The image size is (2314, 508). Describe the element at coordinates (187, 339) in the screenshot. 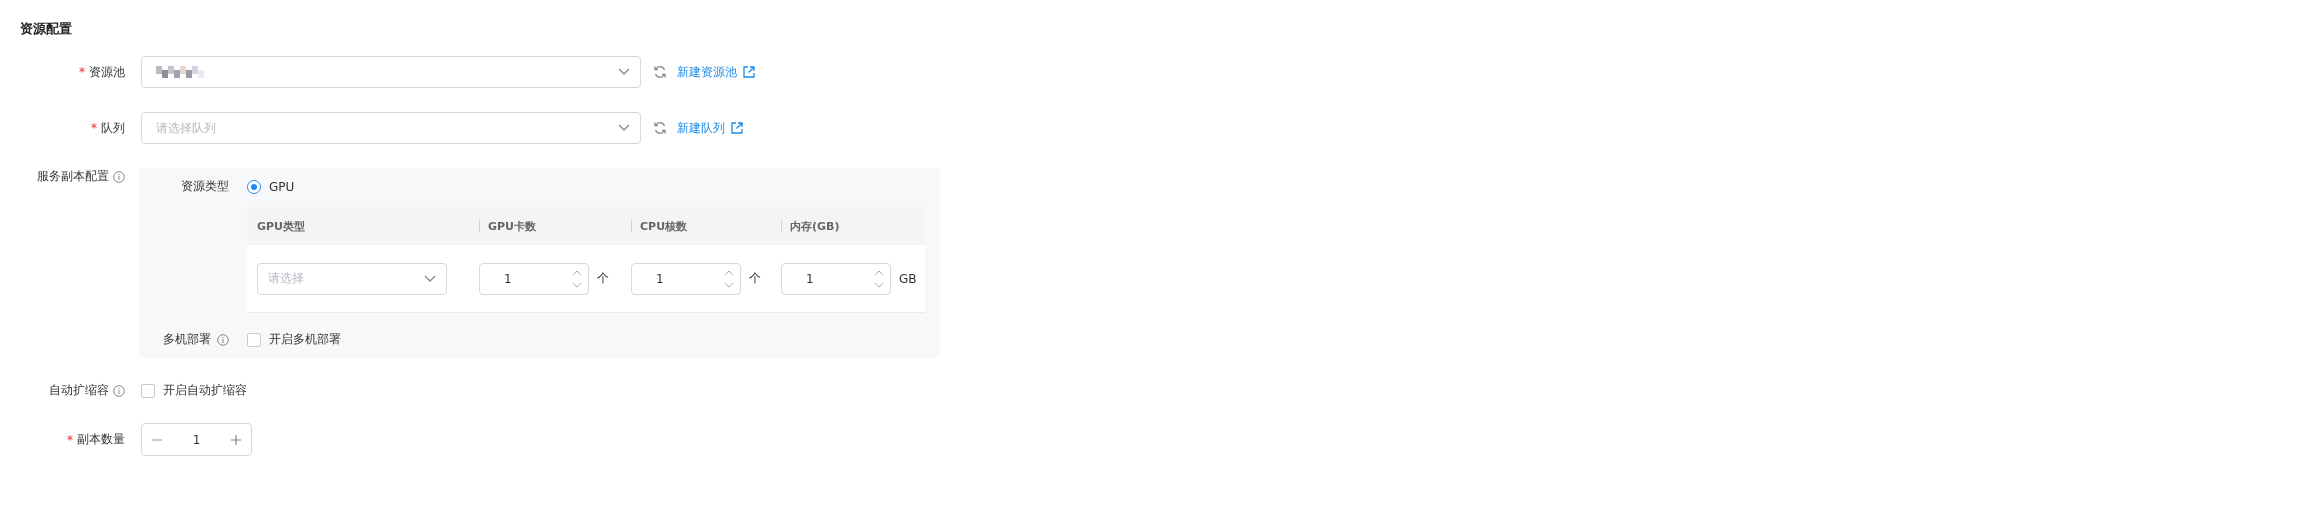

I see `field-label: 多机部署` at that location.